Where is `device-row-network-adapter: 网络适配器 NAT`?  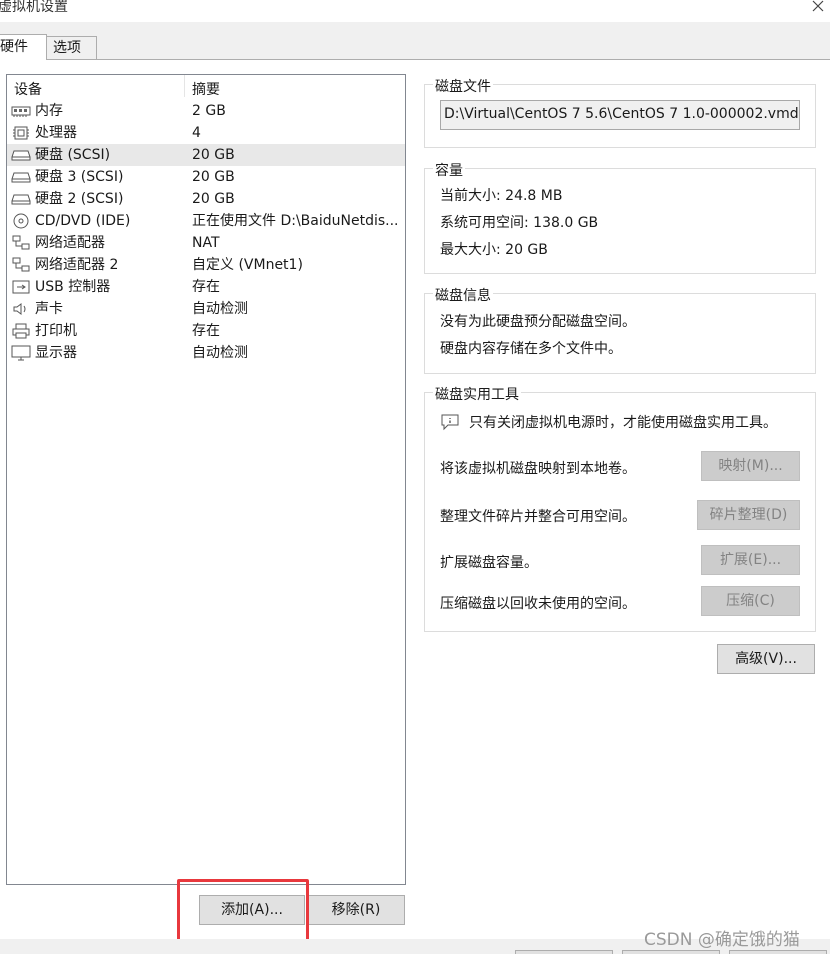 device-row-network-adapter: 网络适配器 NAT is located at coordinates (206, 243).